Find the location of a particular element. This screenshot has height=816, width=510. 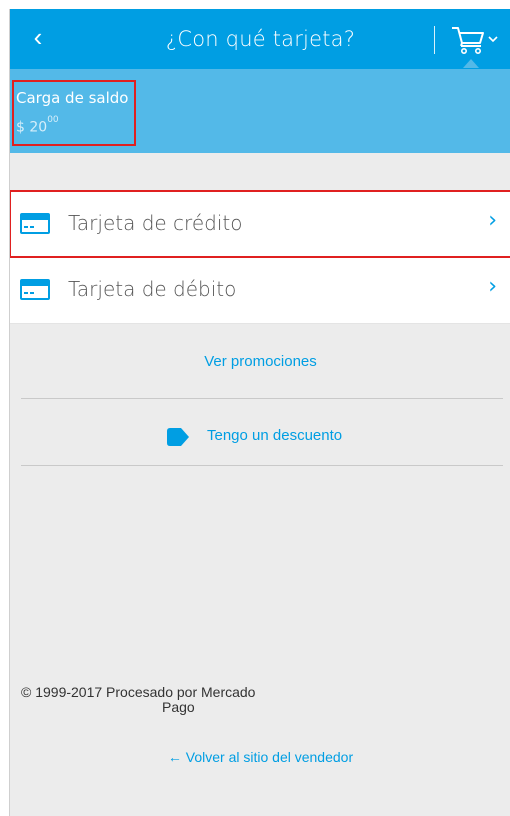

amount-integer: 20 is located at coordinates (38, 127).